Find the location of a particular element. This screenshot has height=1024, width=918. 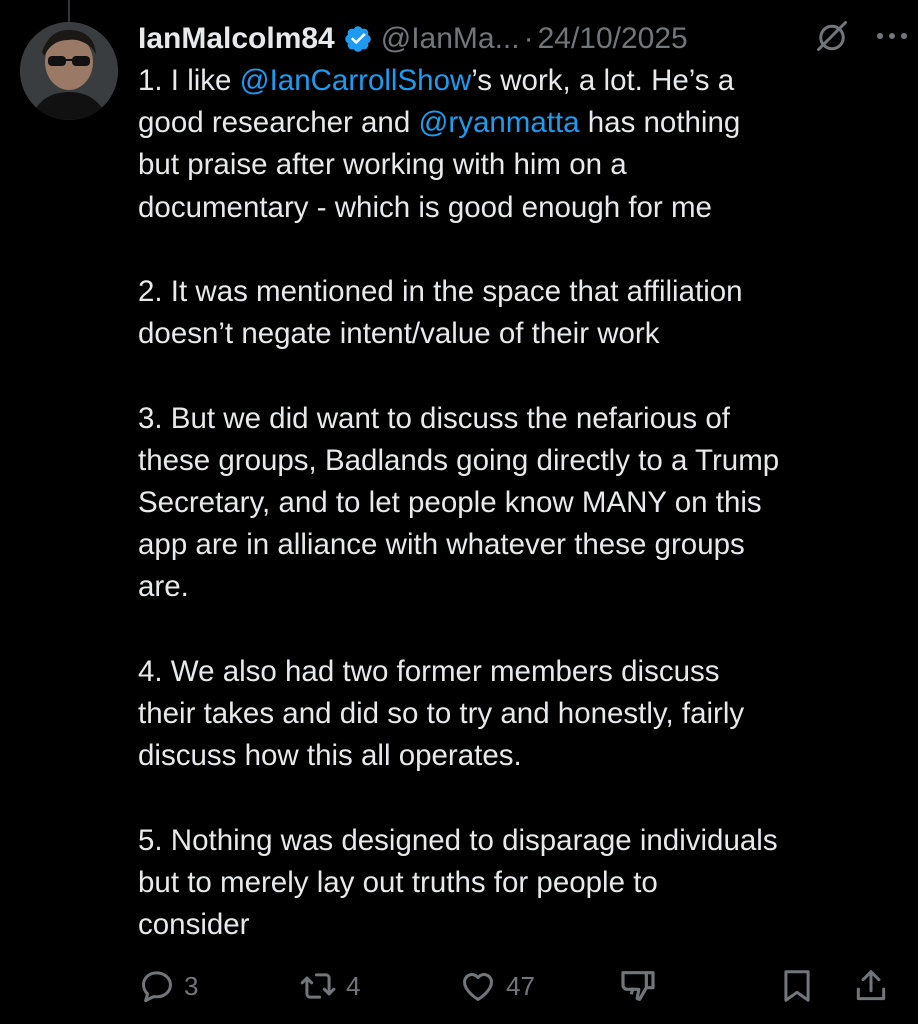

dislike-icon is located at coordinates (638, 986).